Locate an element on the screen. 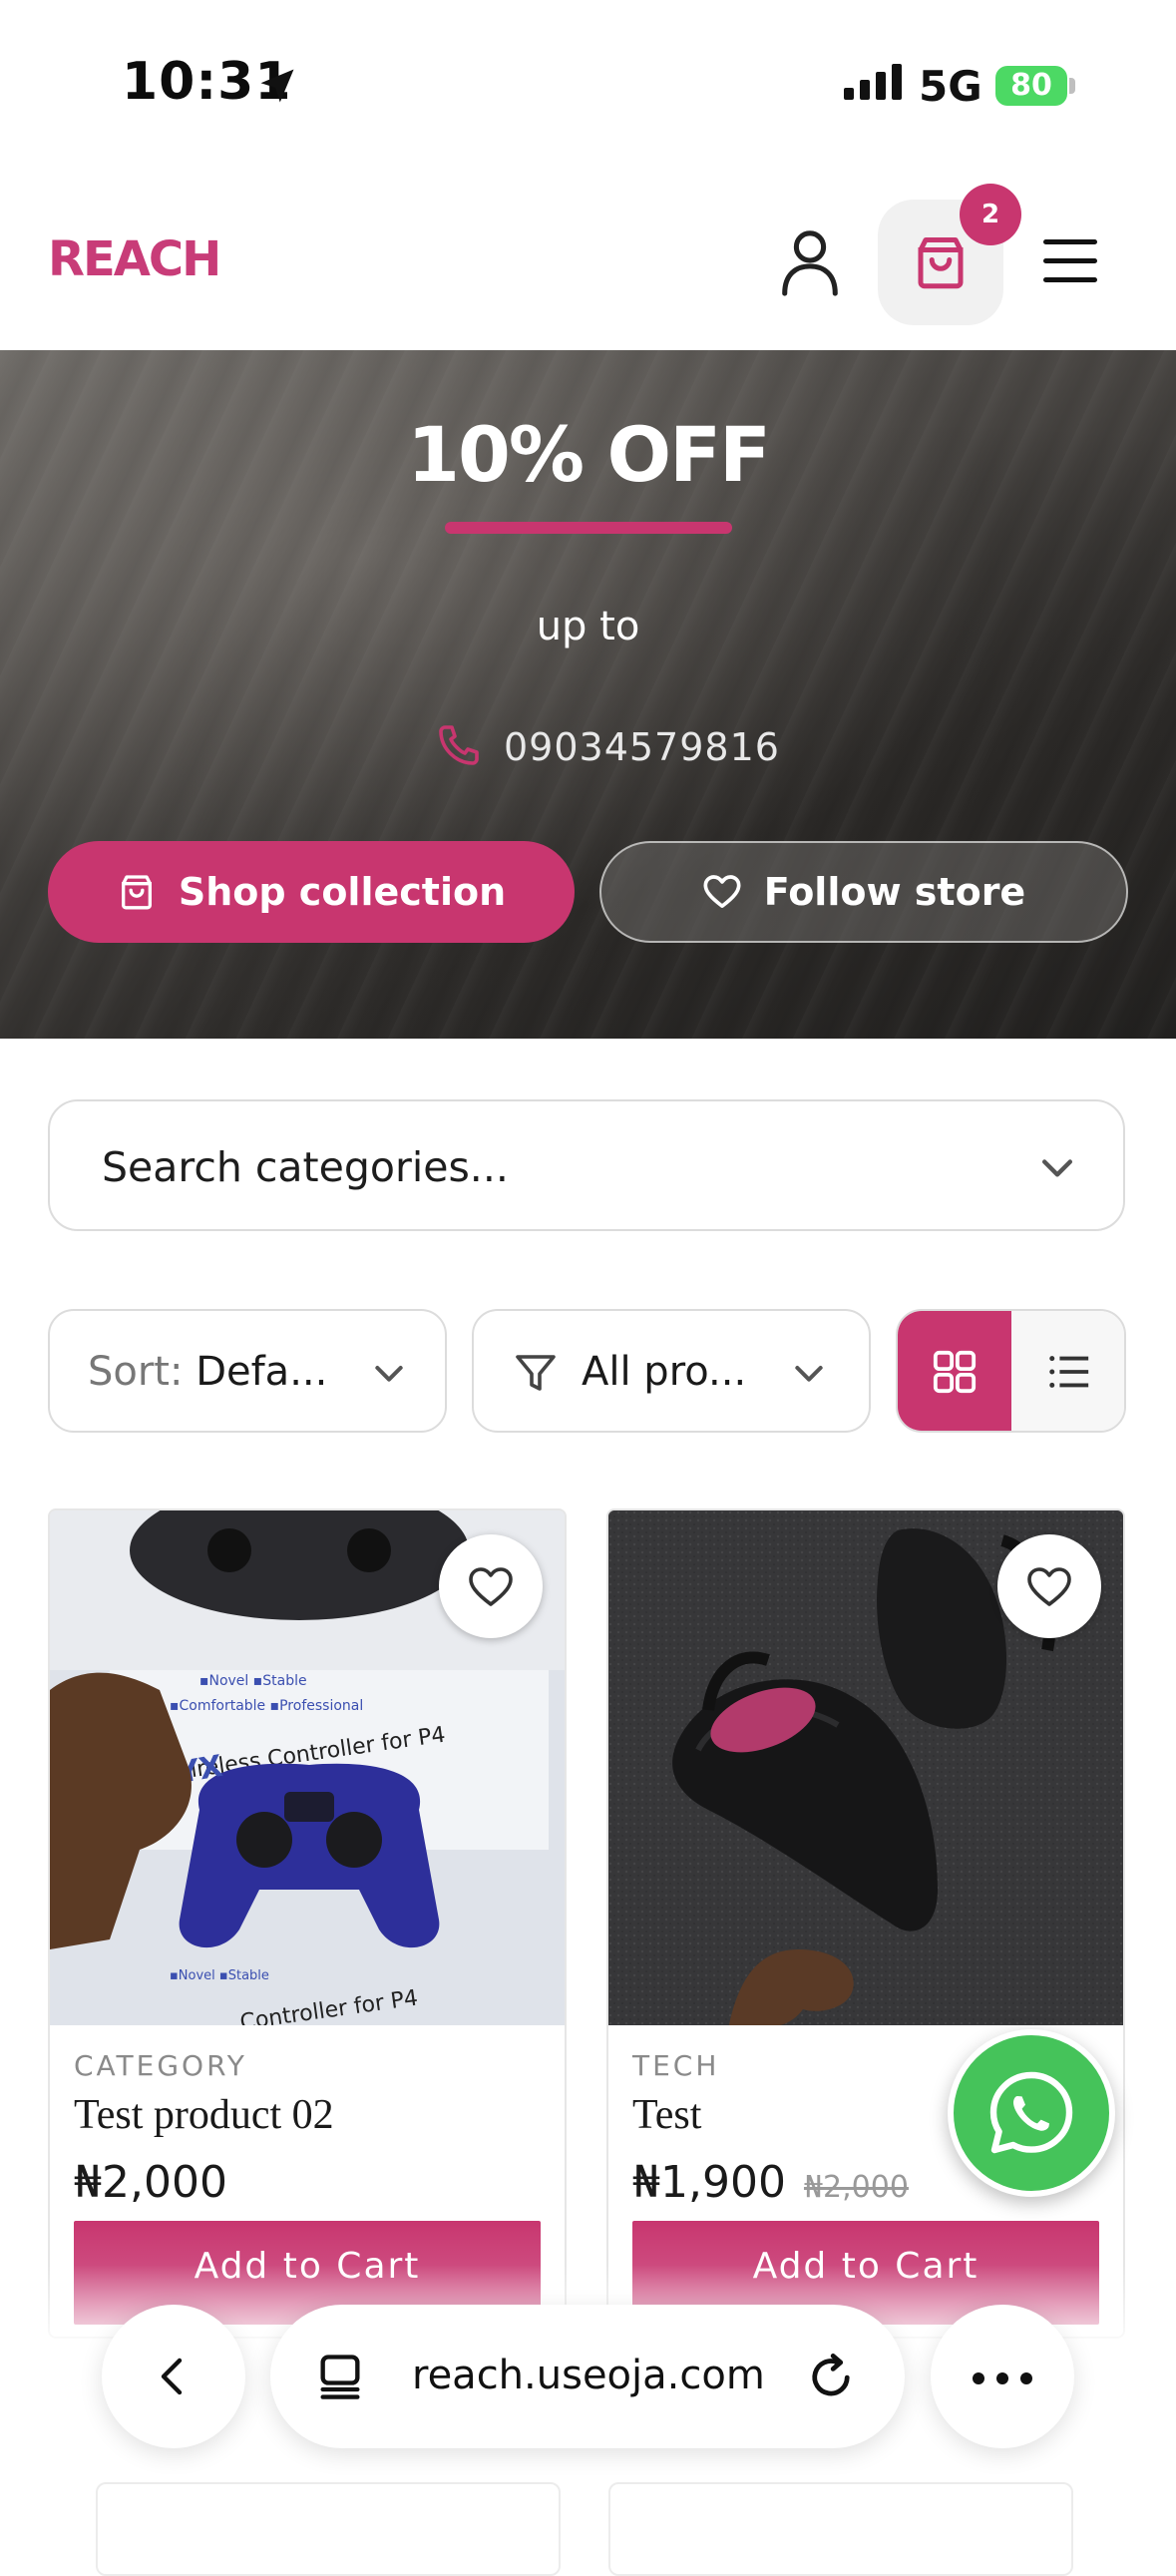  hero-title: 10% OFF is located at coordinates (589, 454).